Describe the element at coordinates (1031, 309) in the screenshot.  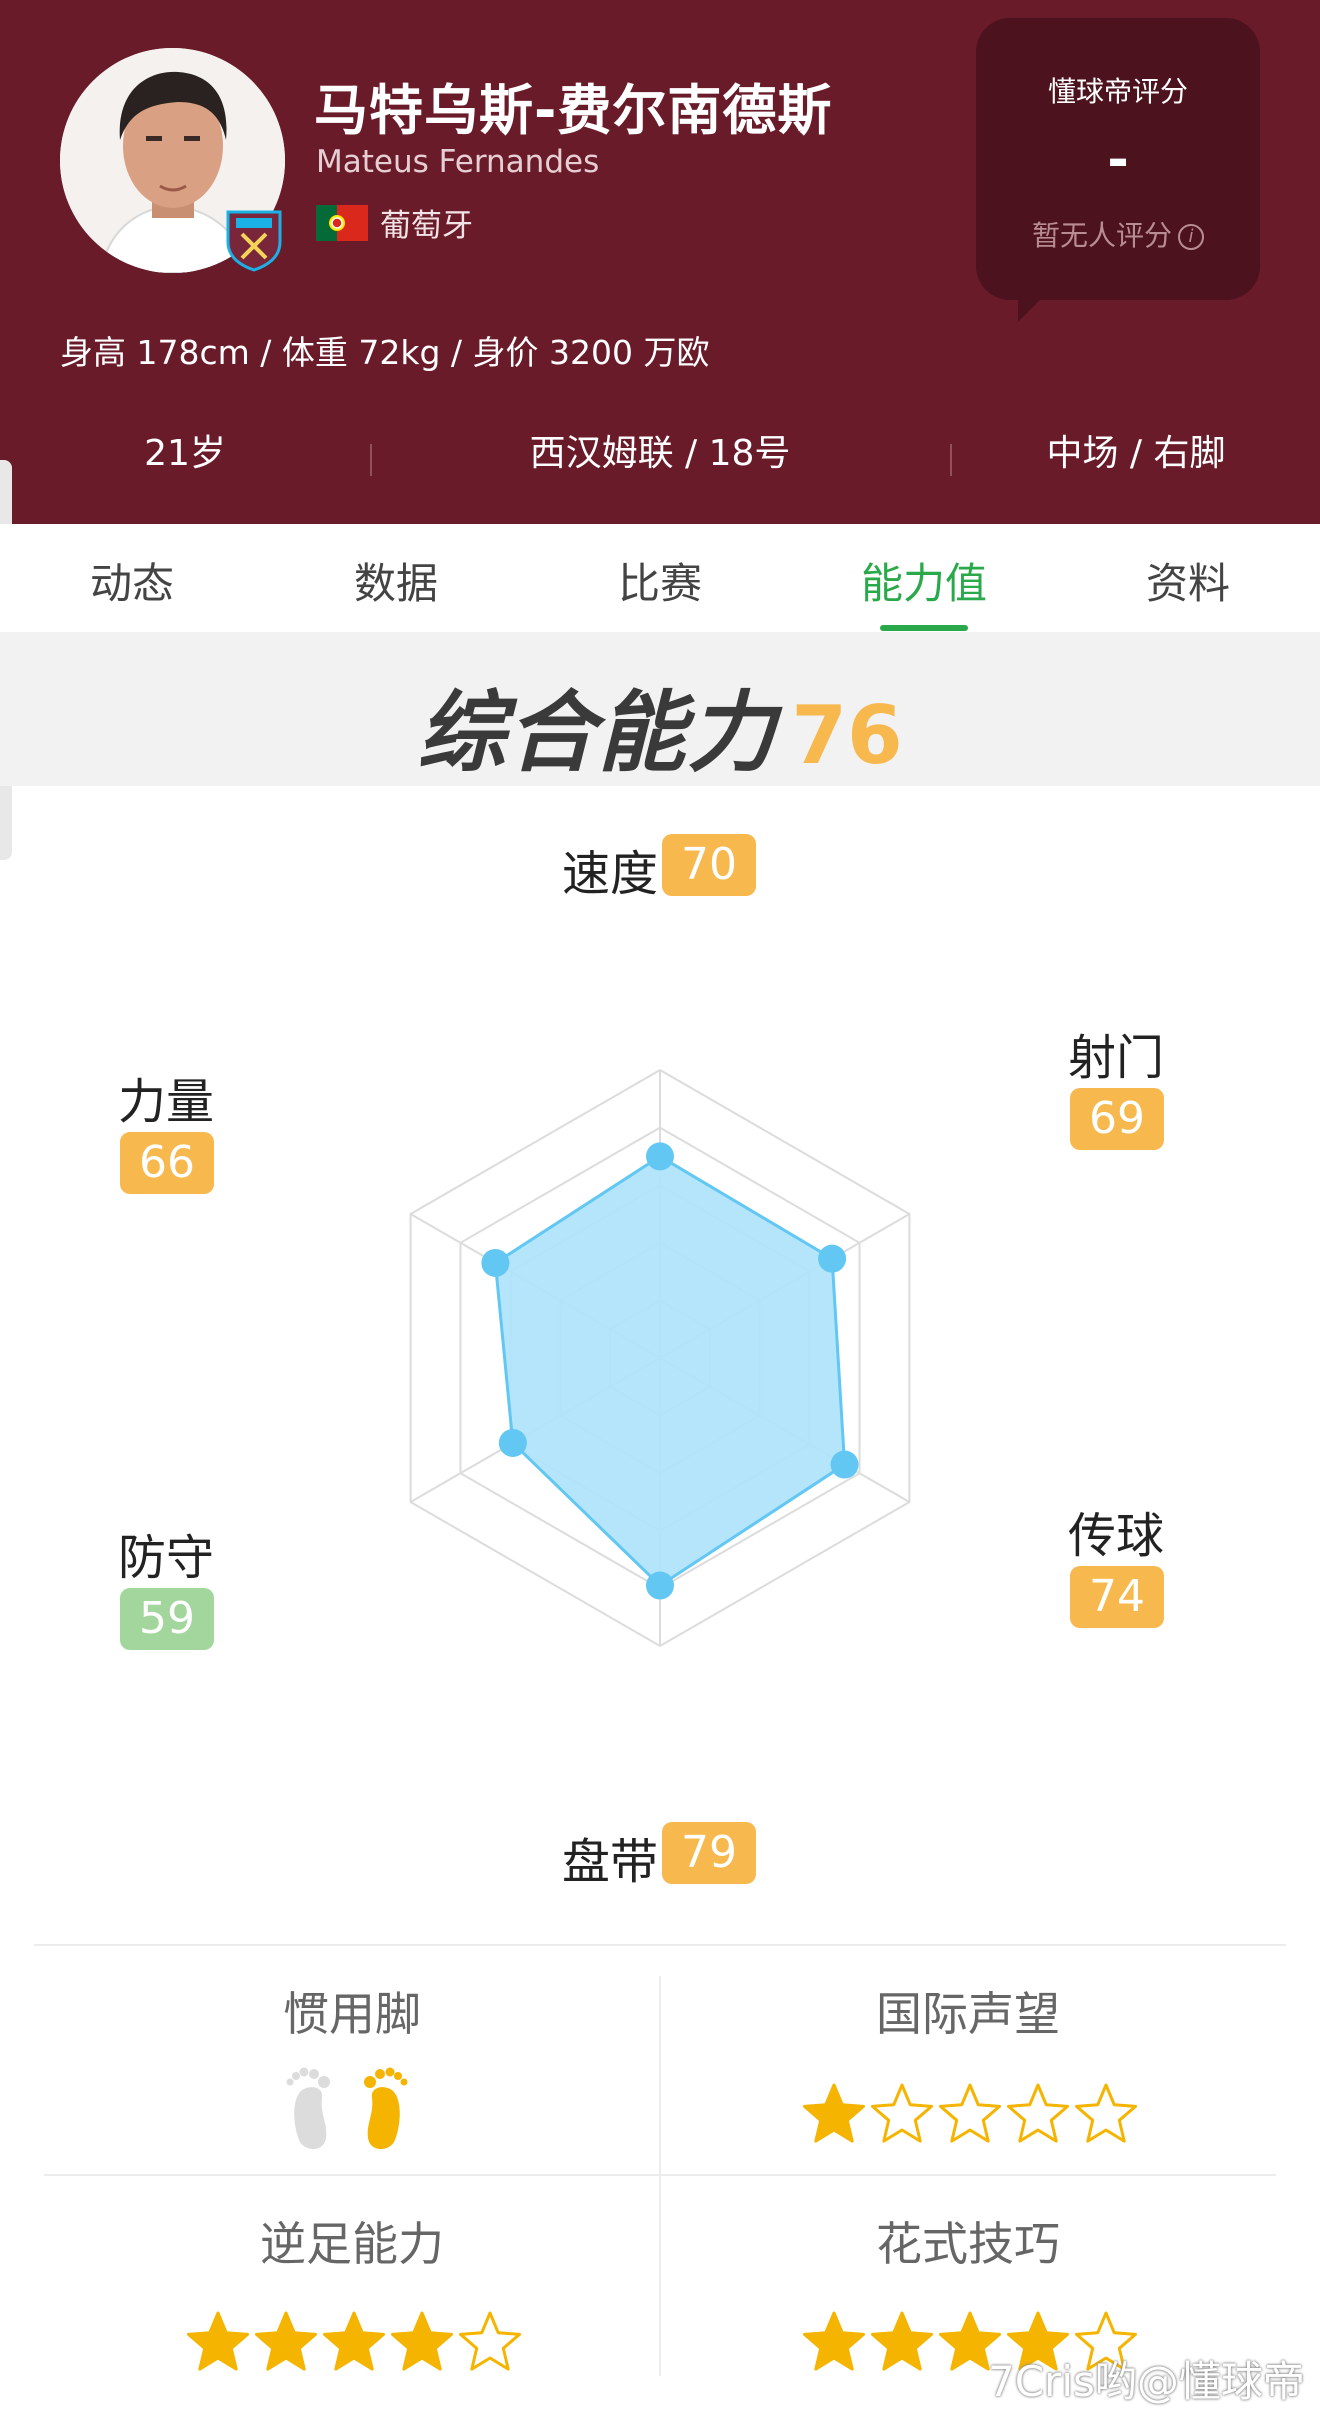
I see `rating-card-tail` at that location.